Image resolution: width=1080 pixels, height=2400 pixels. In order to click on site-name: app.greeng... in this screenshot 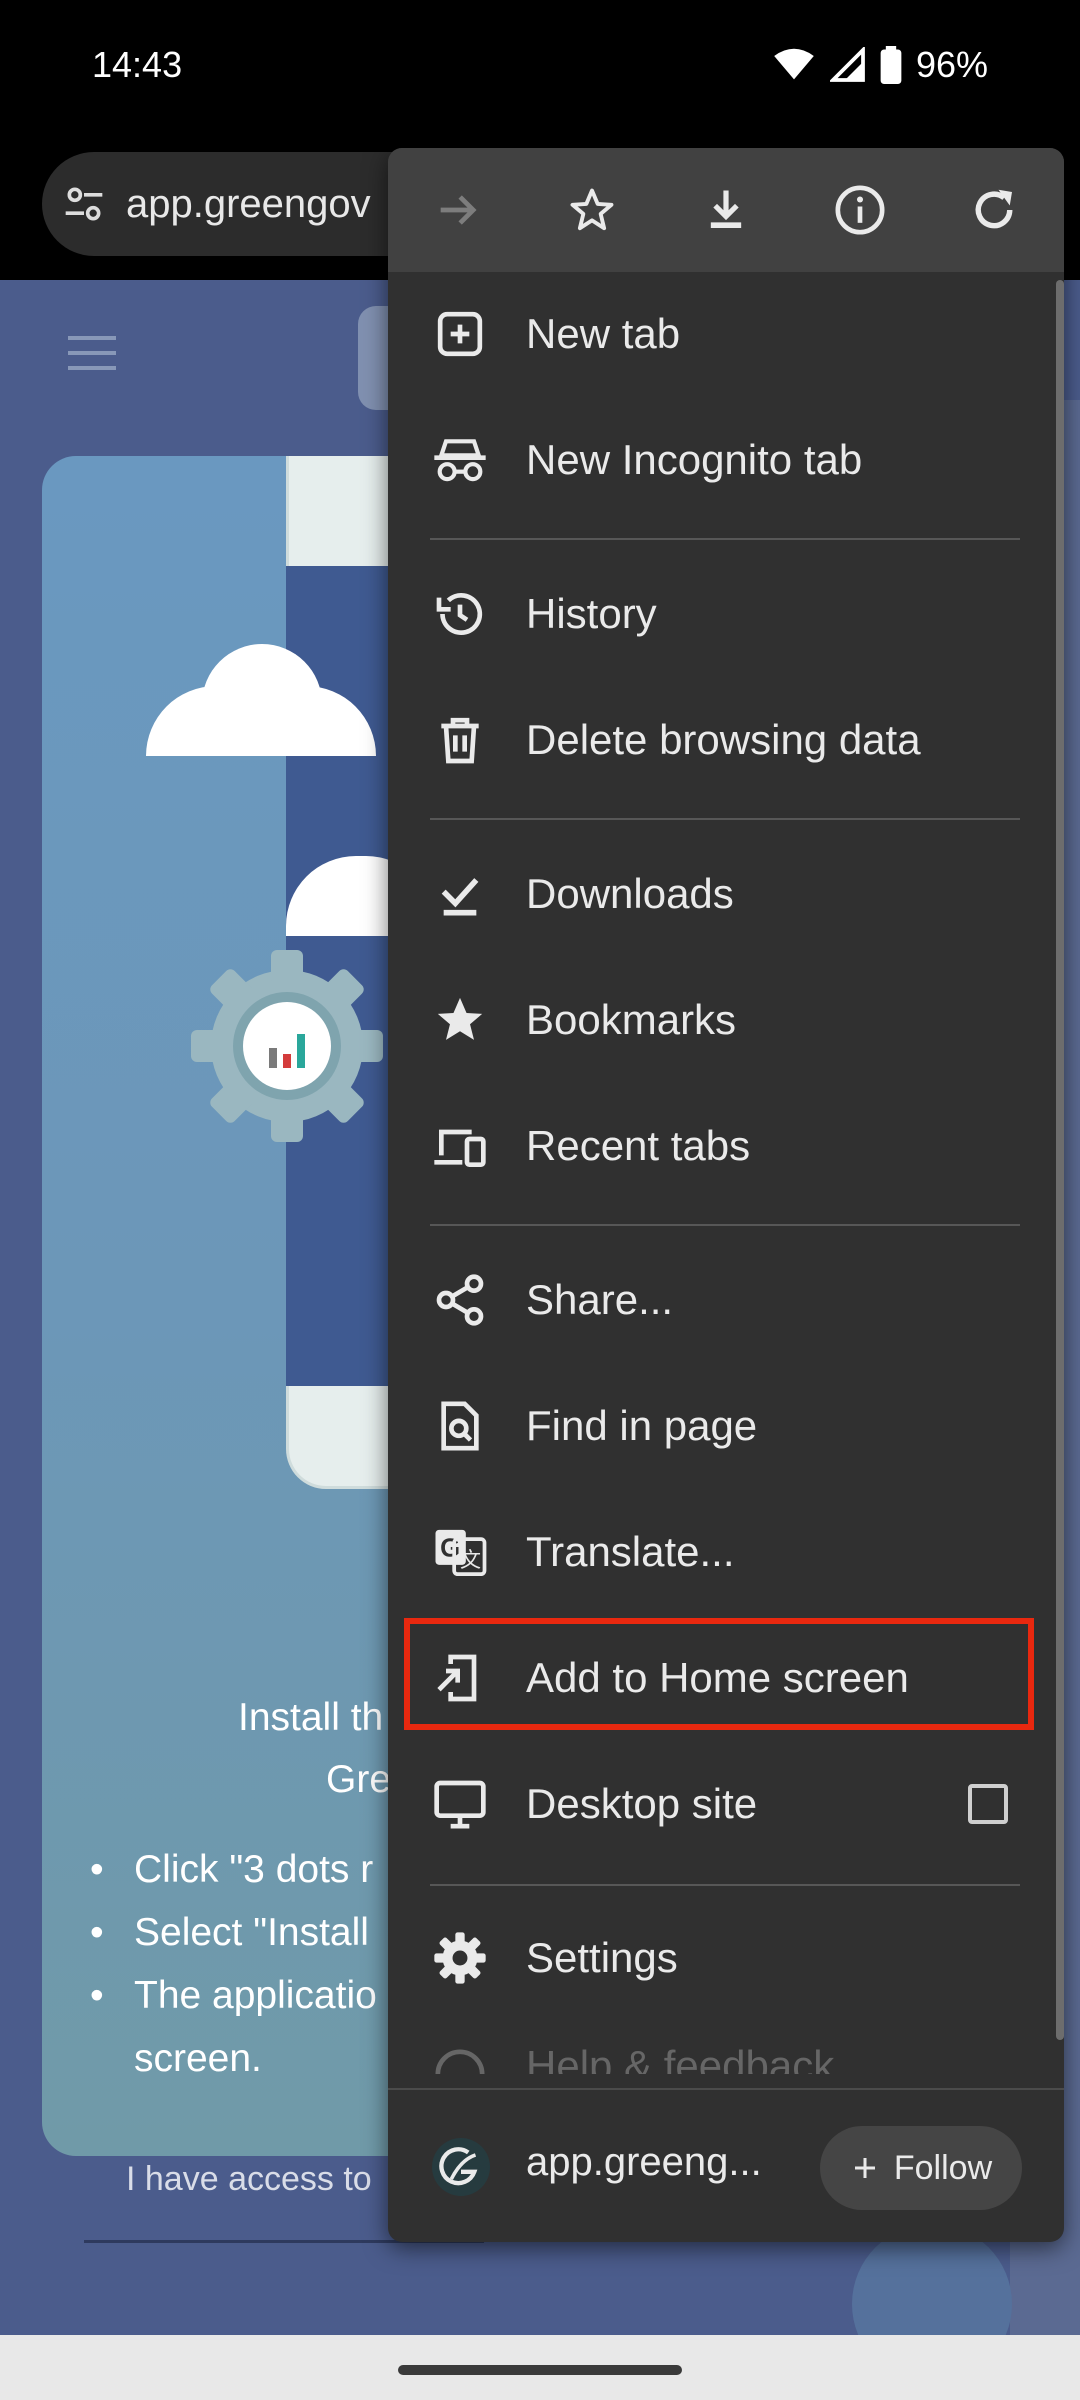, I will do `click(644, 2162)`.